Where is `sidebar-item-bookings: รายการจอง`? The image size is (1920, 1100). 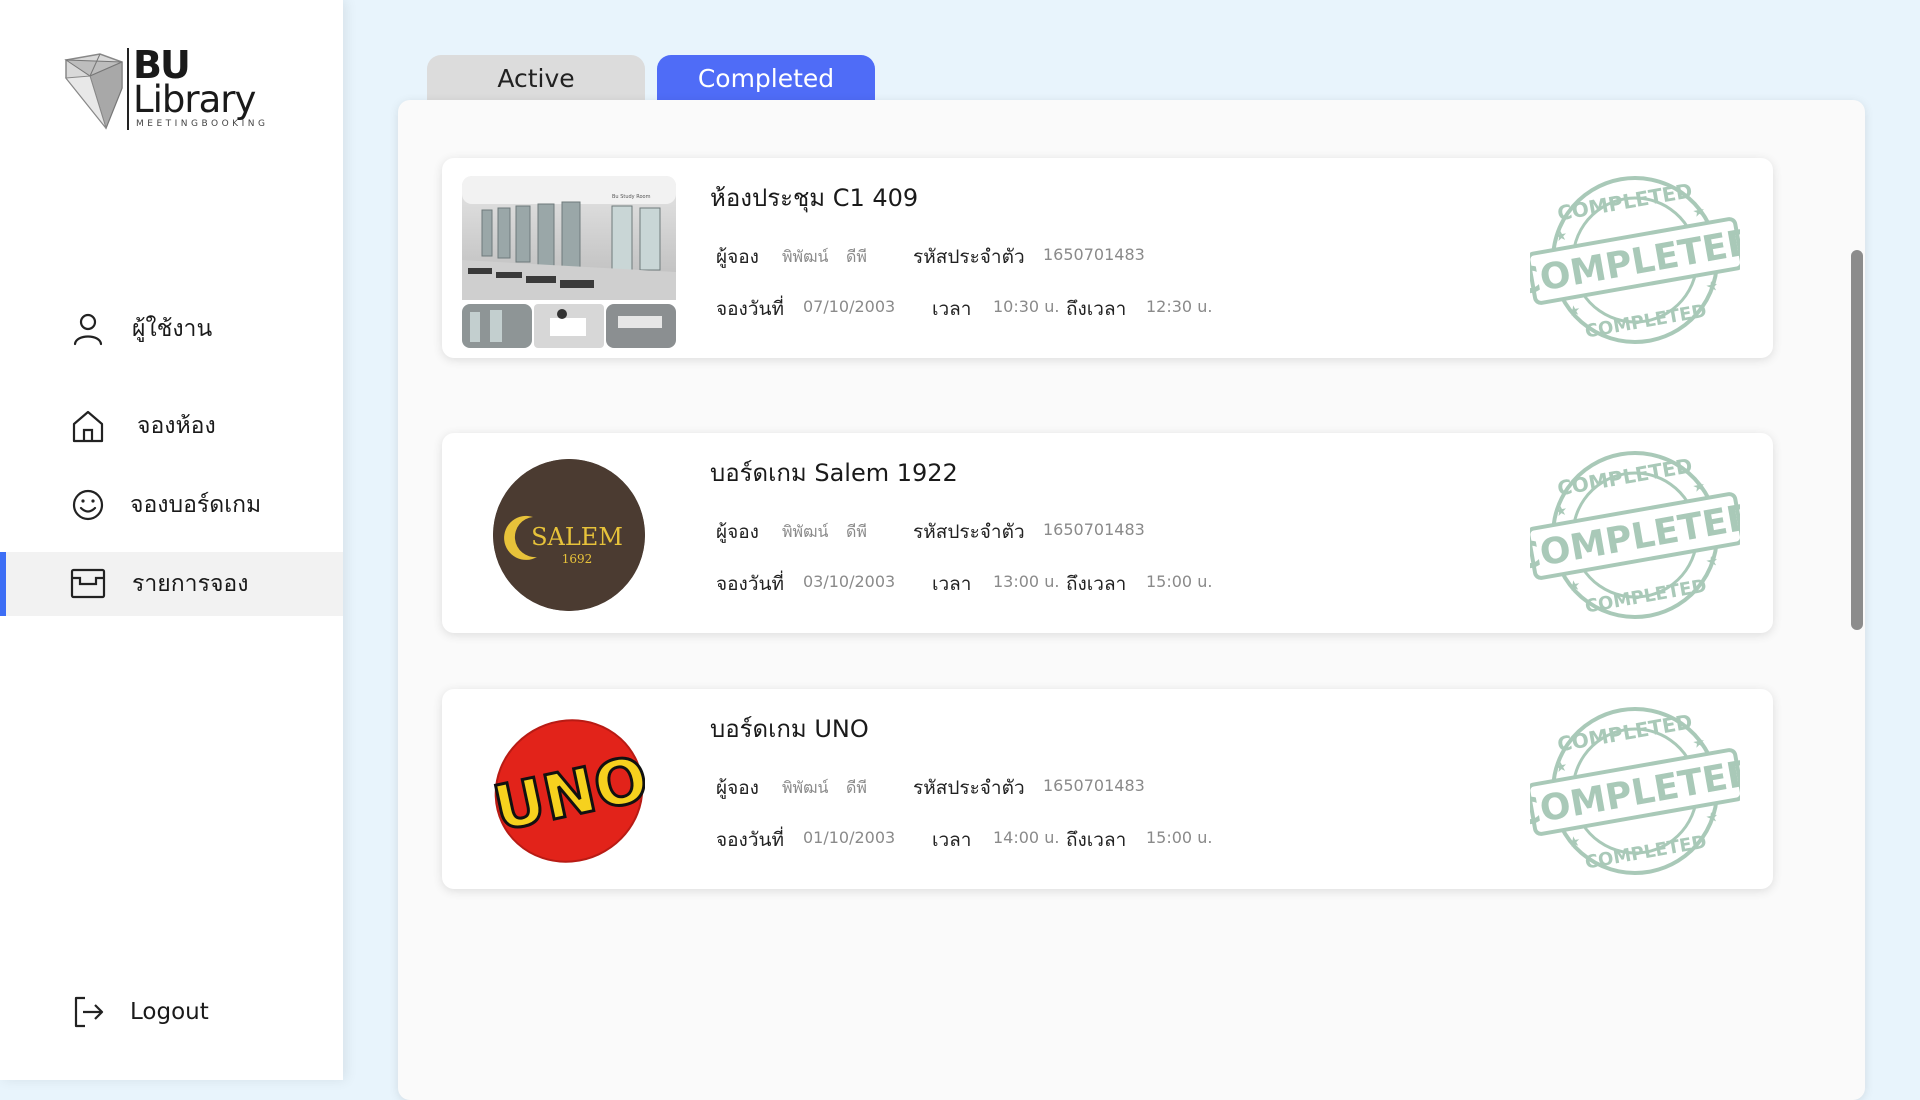
sidebar-item-bookings: รายการจอง is located at coordinates (171, 584).